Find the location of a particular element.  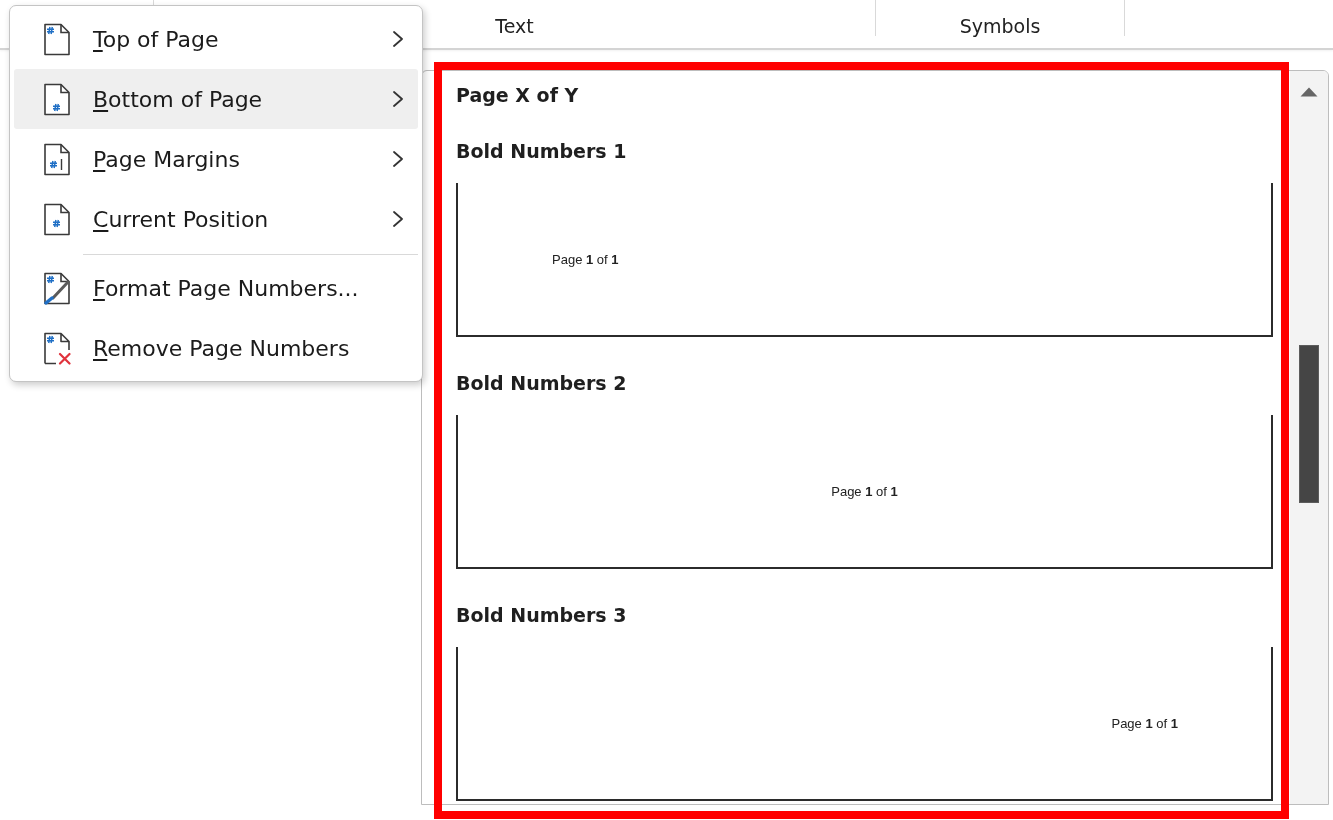

arrow-up-icon is located at coordinates (1309, 92).